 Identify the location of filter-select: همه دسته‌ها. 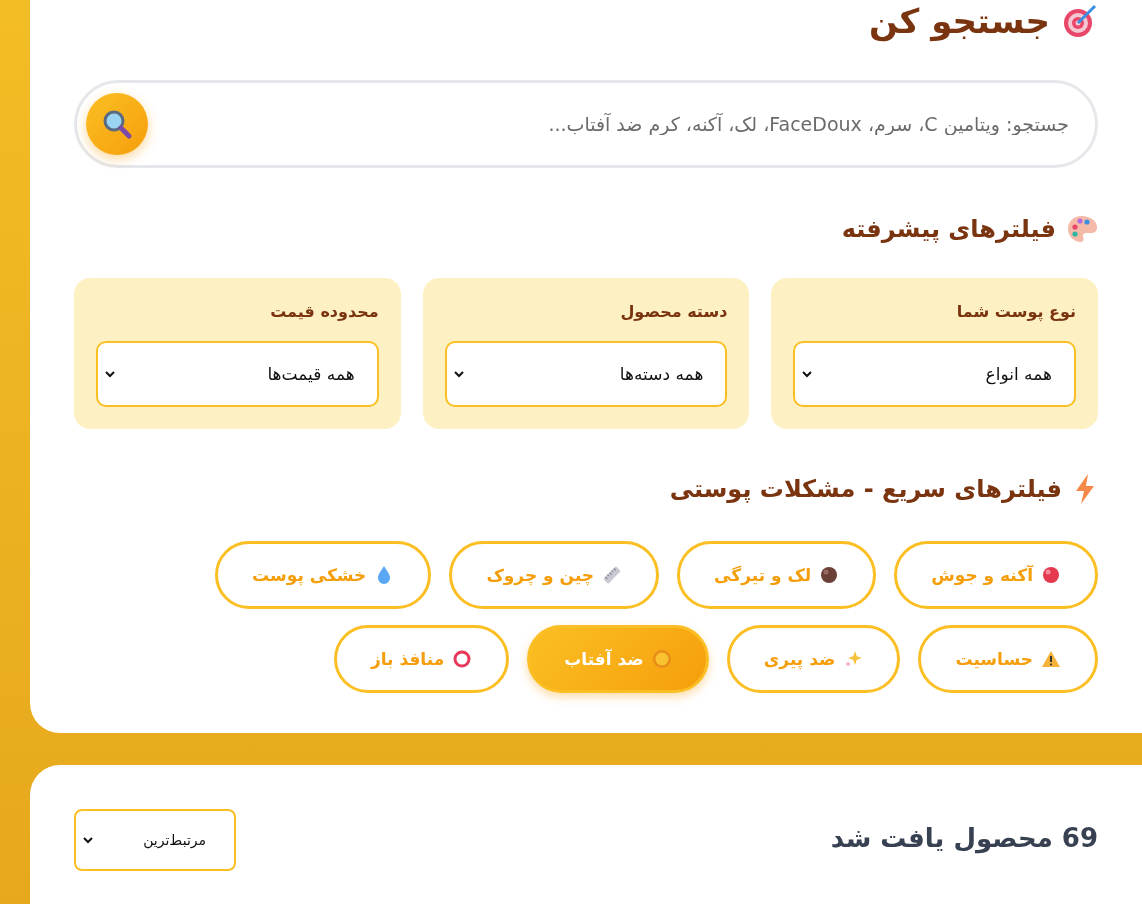
(586, 374).